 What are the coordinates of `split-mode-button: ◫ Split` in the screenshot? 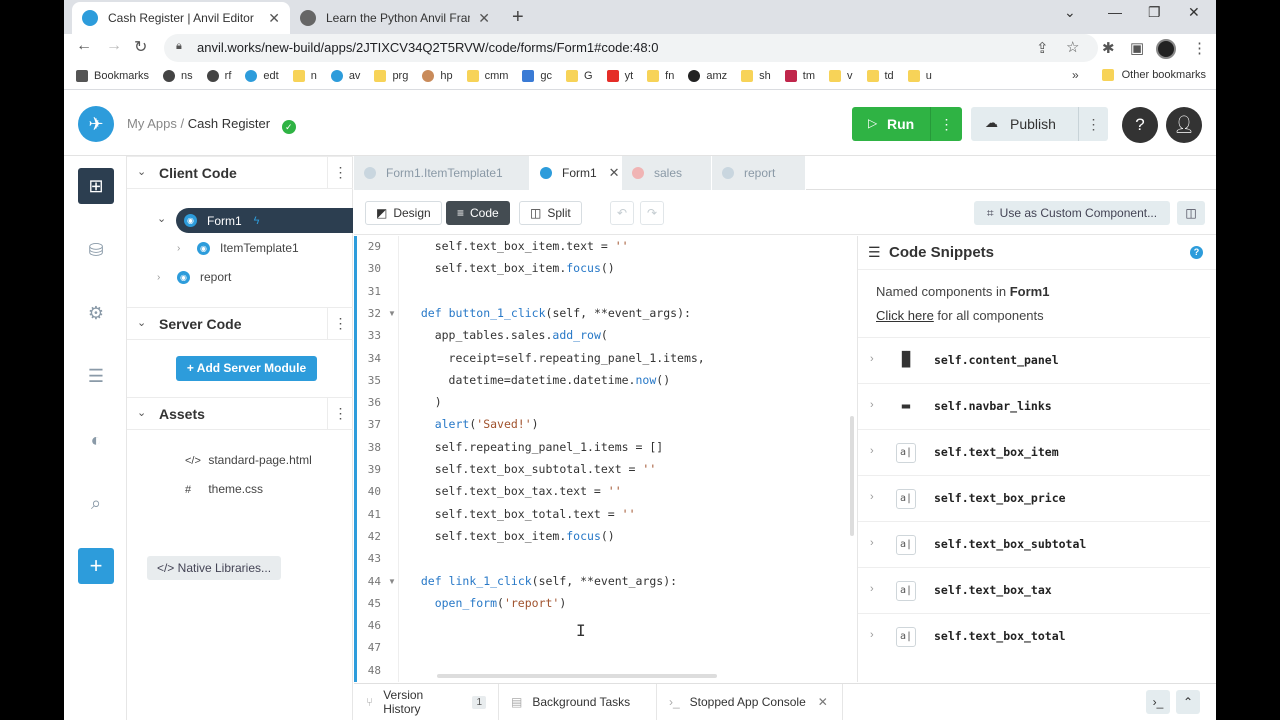 It's located at (550, 213).